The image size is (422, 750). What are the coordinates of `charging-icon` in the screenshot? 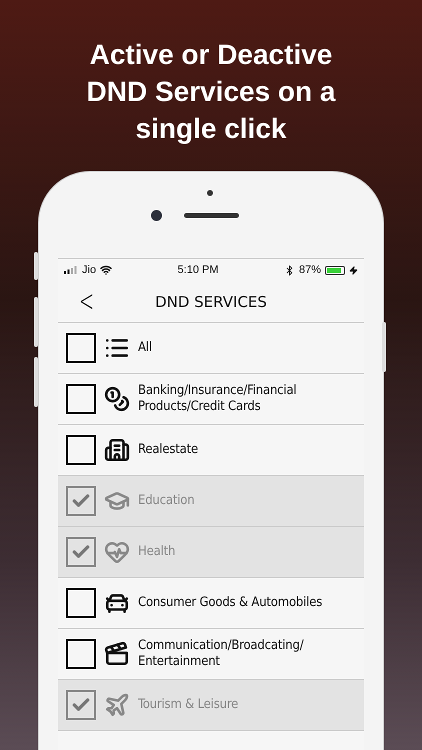 It's located at (353, 270).